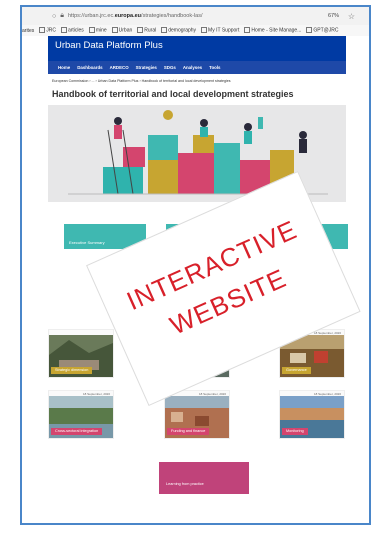 The image size is (391, 533). I want to click on tile-label: Funding and finance, so click(188, 431).